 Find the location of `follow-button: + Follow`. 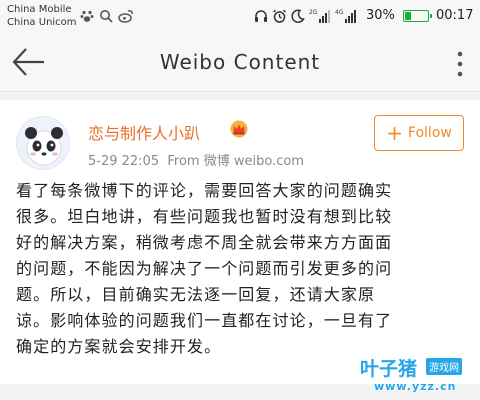

follow-button: + Follow is located at coordinates (419, 133).